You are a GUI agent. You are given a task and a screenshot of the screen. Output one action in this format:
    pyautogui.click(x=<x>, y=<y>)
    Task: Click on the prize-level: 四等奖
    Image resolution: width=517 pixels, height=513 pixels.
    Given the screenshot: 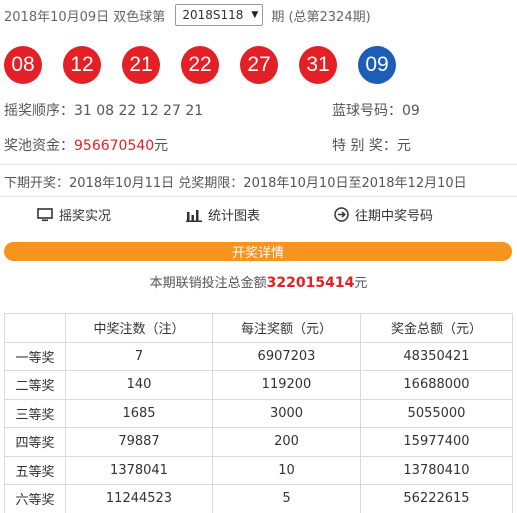 What is the action you would take?
    pyautogui.click(x=35, y=442)
    